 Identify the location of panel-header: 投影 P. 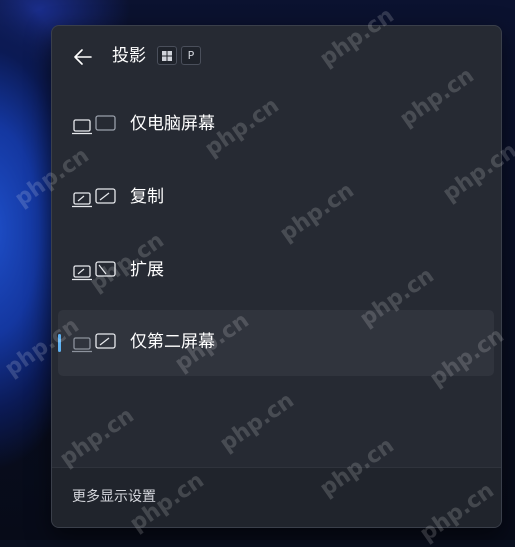
(276, 56).